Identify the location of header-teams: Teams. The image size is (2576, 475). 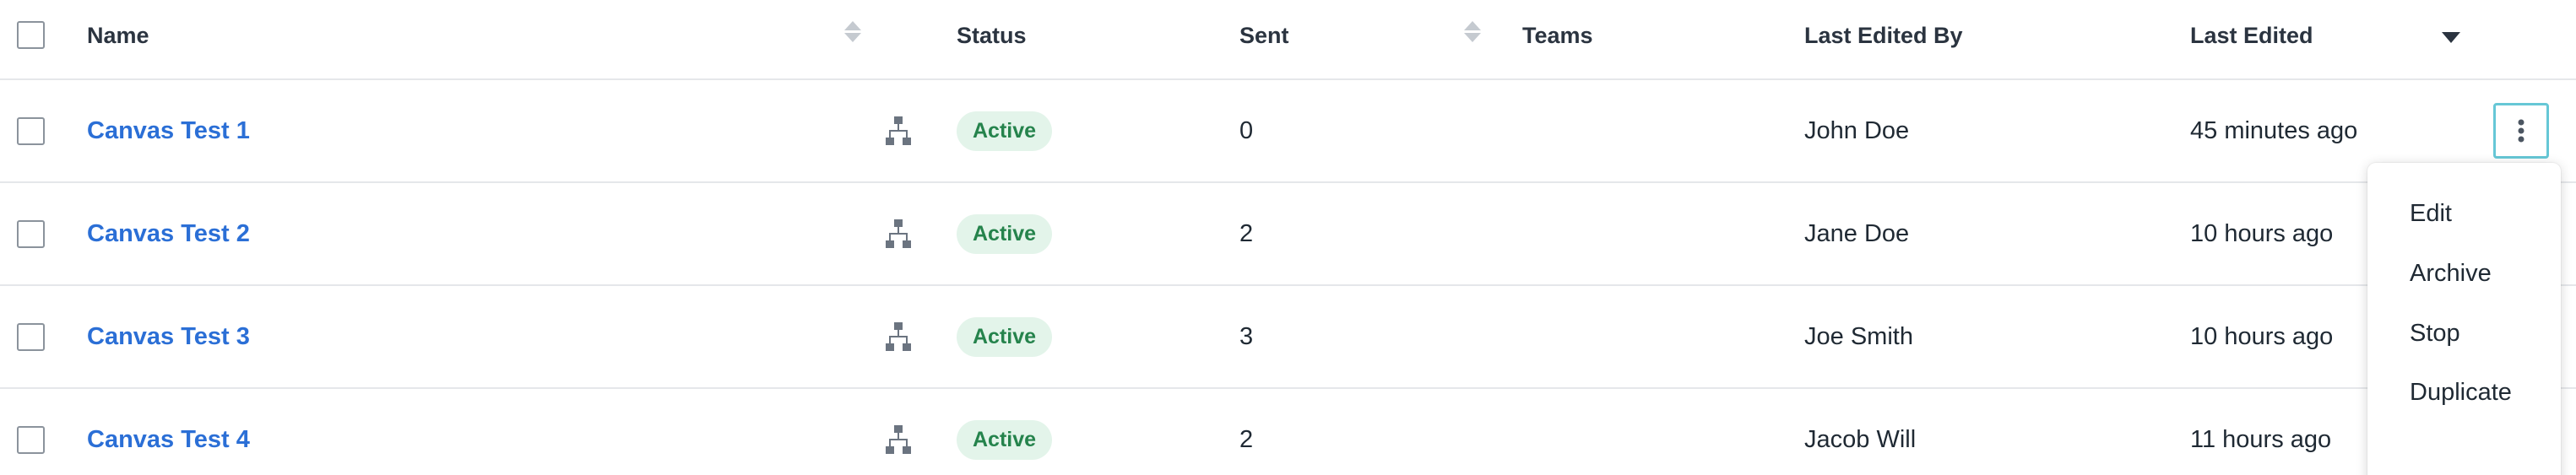
(1558, 39).